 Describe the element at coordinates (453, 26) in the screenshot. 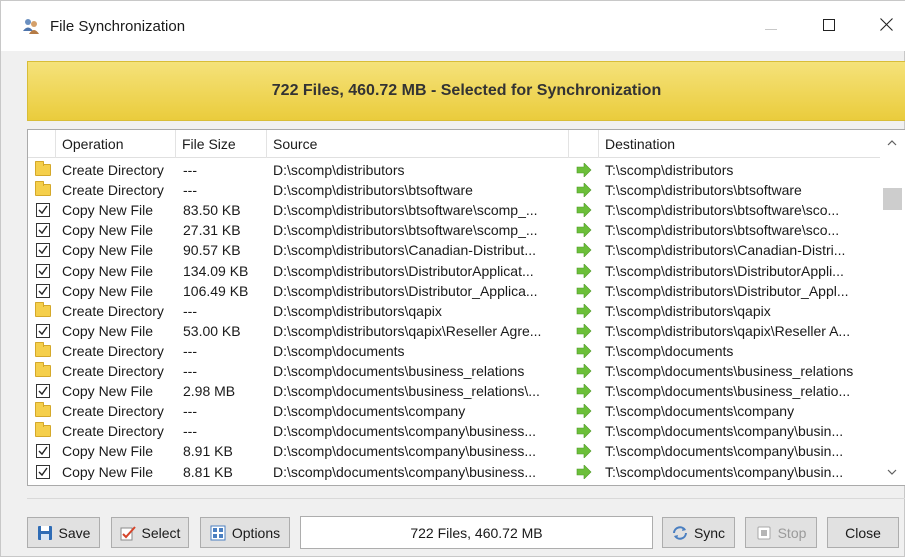

I see `title-bar: File Synchronization` at that location.